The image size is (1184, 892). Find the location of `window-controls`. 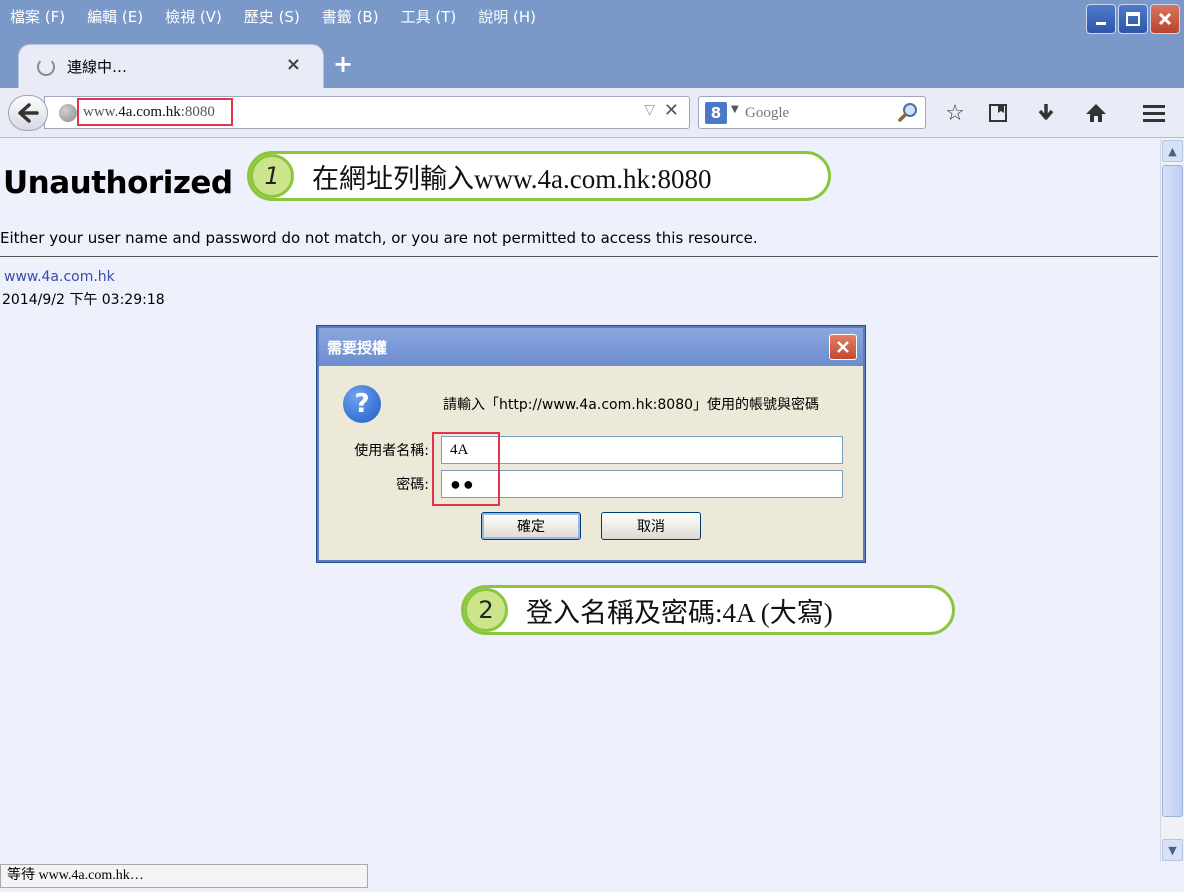

window-controls is located at coordinates (1133, 19).